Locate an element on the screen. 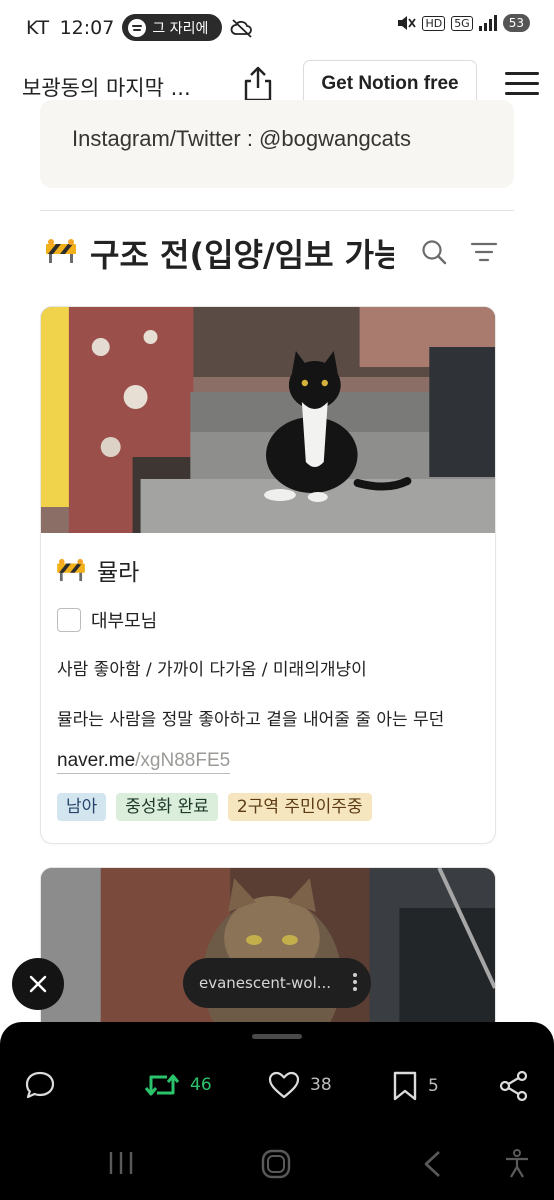  signal-icon is located at coordinates (487, 23).